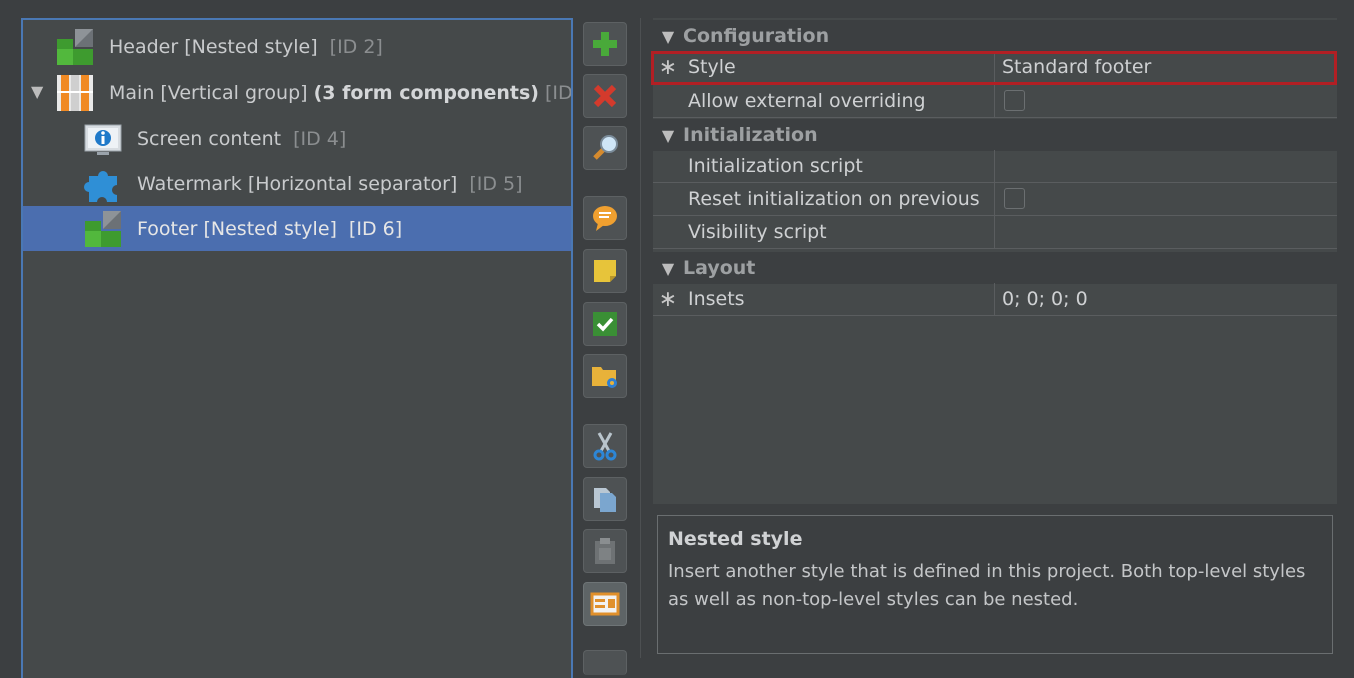 This screenshot has width=1354, height=678. I want to click on folder-button, so click(605, 376).